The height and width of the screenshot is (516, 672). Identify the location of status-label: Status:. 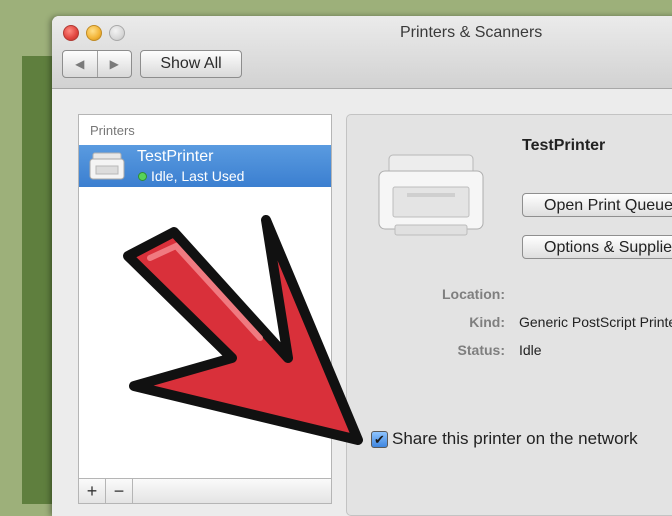
(481, 350).